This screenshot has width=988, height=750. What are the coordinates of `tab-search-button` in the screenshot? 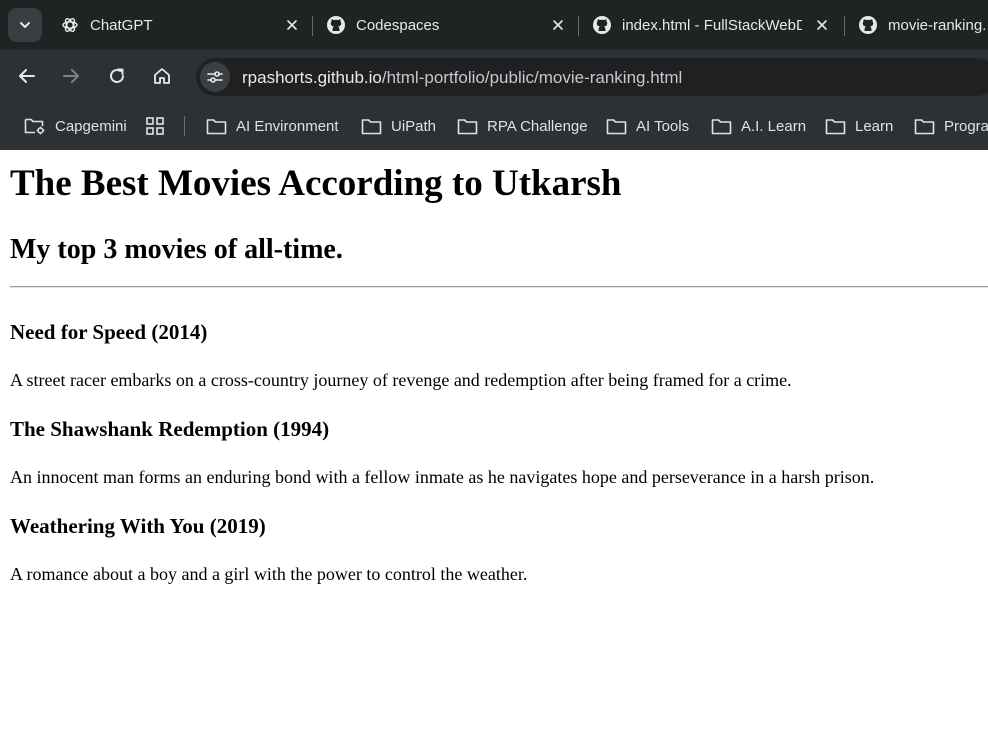 It's located at (25, 25).